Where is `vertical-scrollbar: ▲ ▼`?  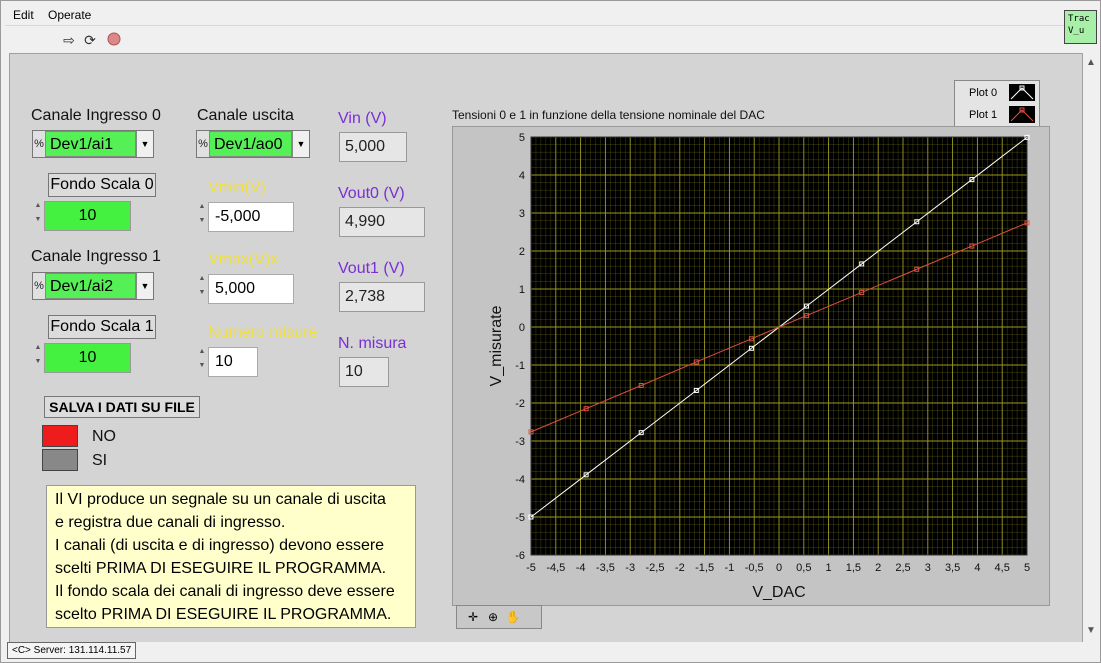 vertical-scrollbar: ▲ ▼ is located at coordinates (1091, 347).